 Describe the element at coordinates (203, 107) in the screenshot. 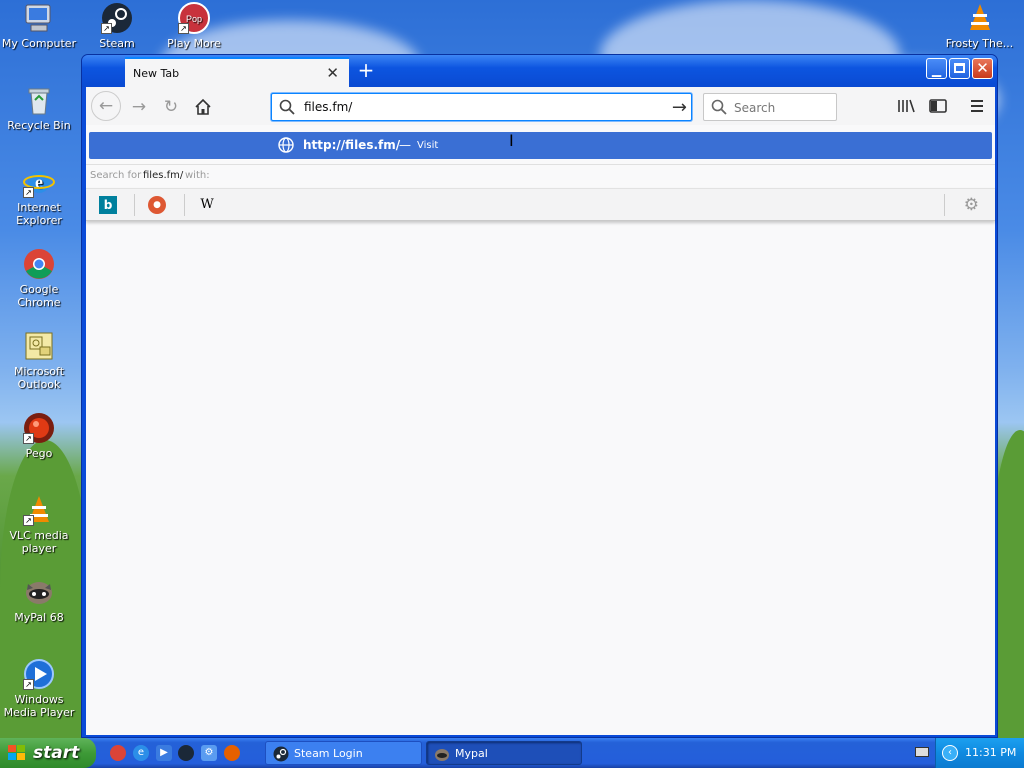

I see `home-icon` at that location.